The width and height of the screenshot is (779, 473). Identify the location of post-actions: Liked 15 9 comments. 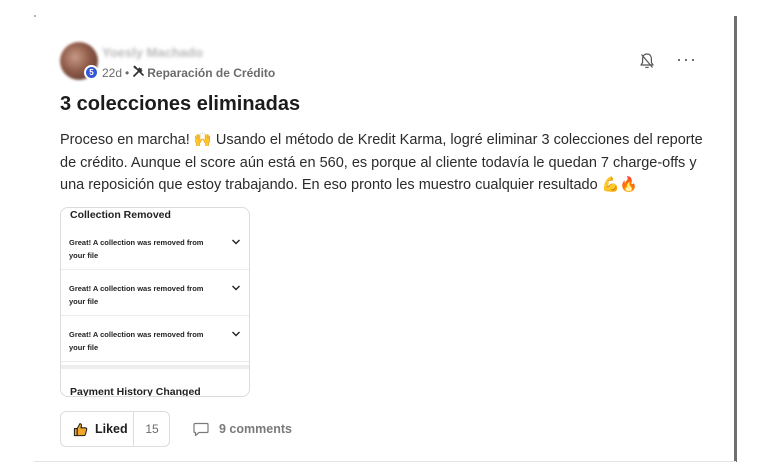
(260, 429).